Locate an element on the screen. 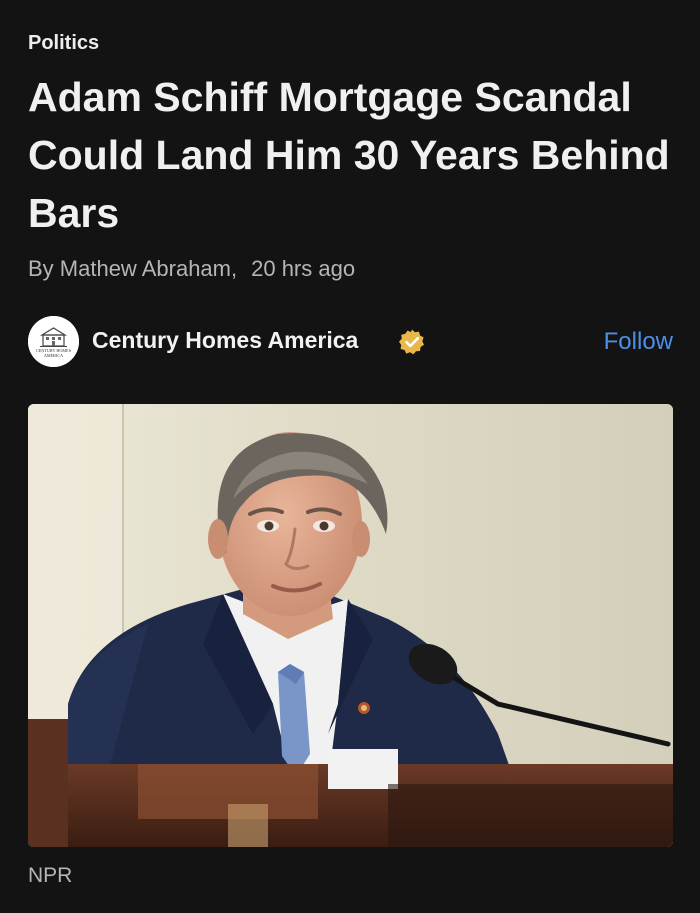  publisher-logo: CENTURY HOMES AMERICA is located at coordinates (53, 341).